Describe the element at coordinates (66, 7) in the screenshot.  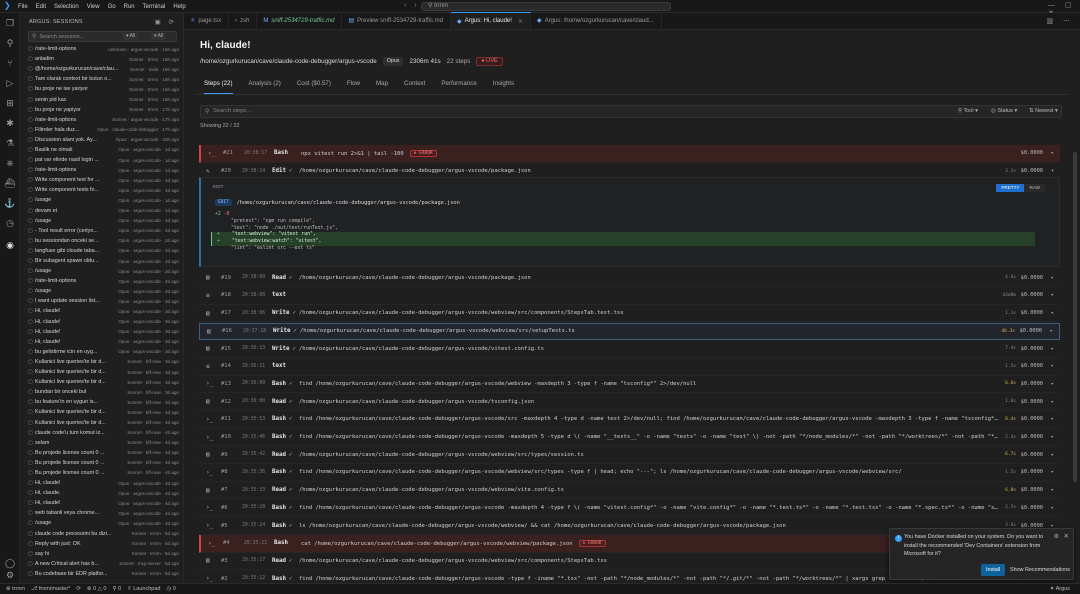
I see `menu-selection: Selection` at that location.